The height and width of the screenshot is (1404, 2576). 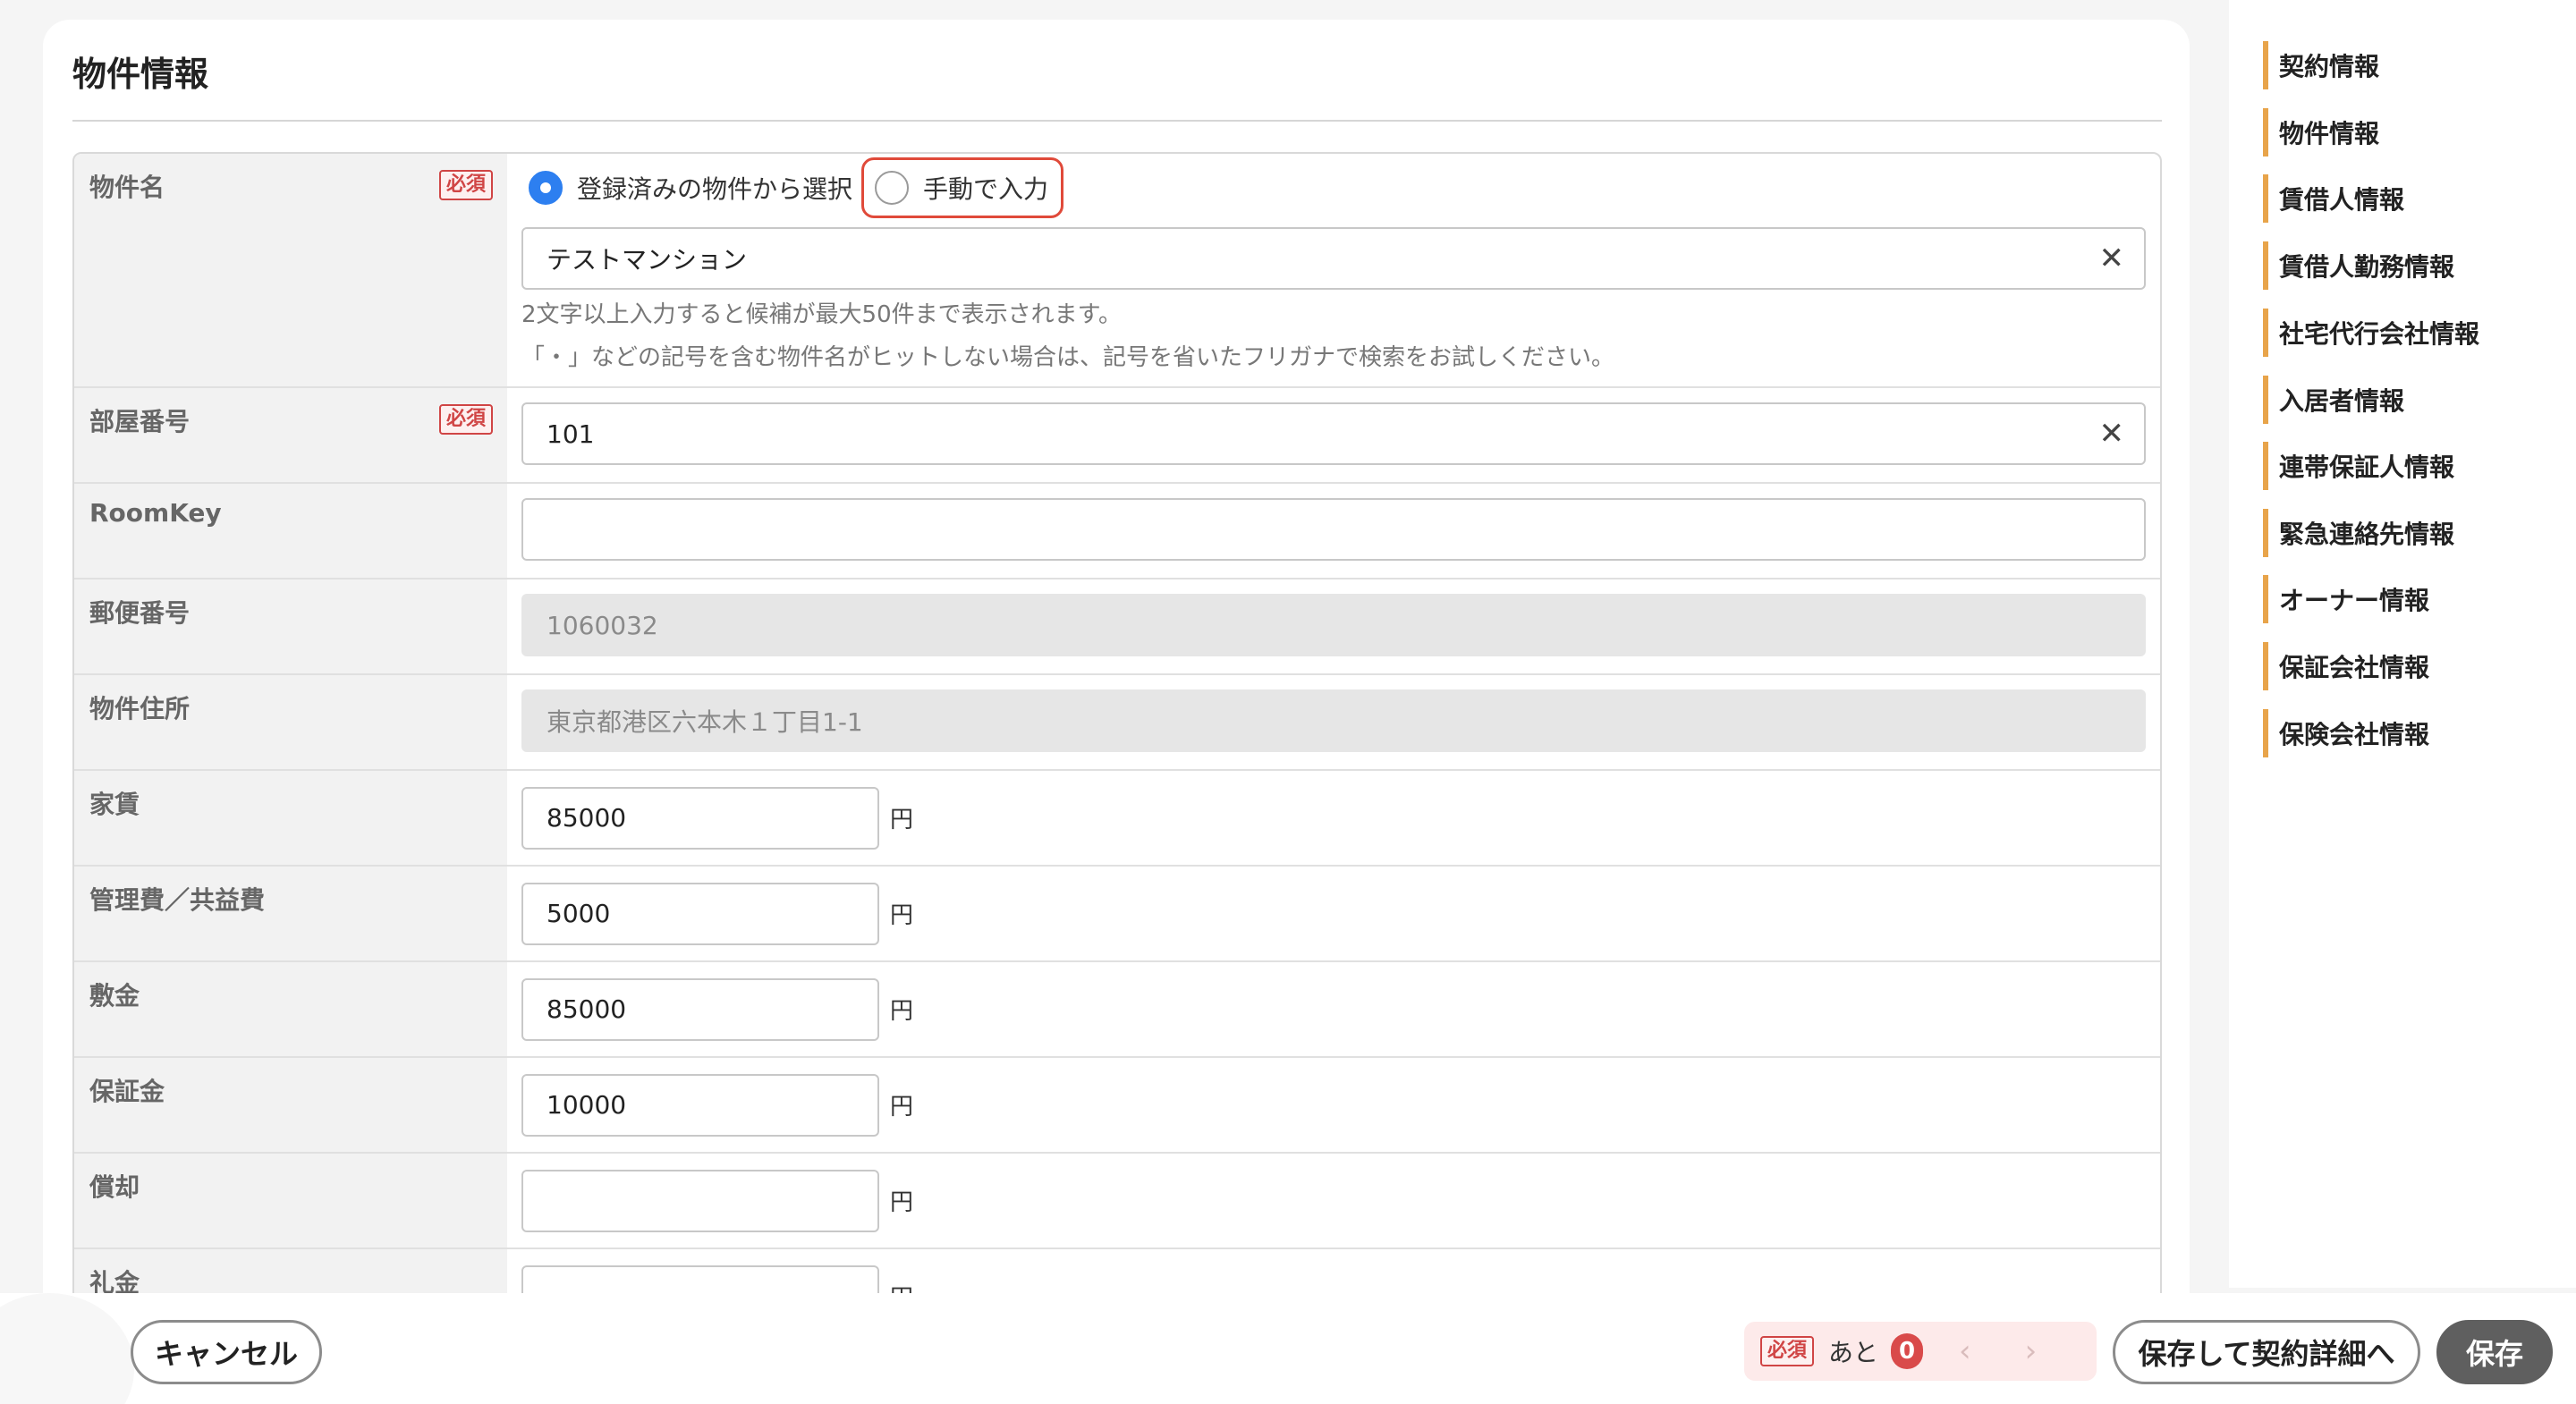 What do you see at coordinates (892, 188) in the screenshot?
I see `radio-unchecked-icon` at bounding box center [892, 188].